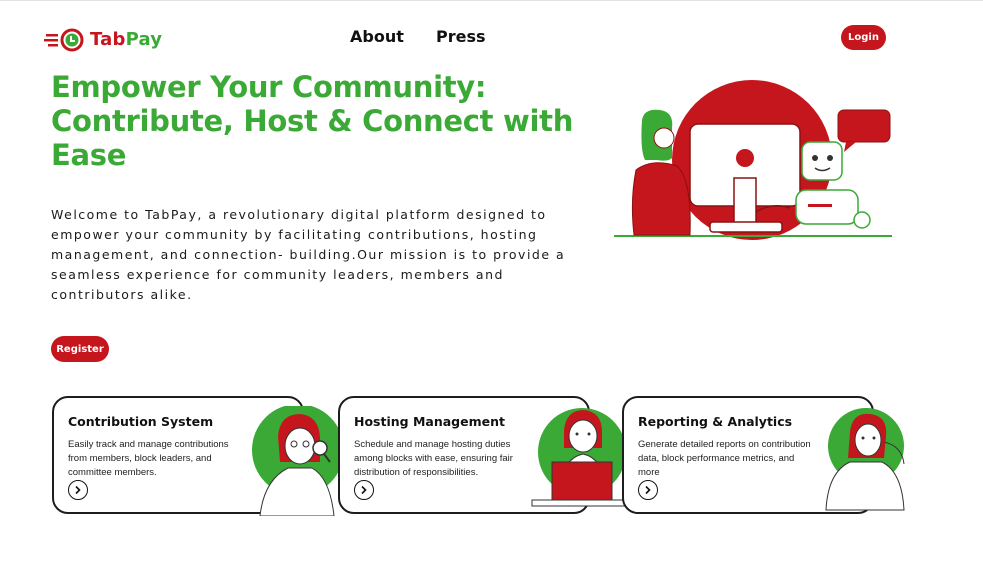 This screenshot has width=983, height=588. What do you see at coordinates (461, 36) in the screenshot?
I see `nav-press-link: Press` at bounding box center [461, 36].